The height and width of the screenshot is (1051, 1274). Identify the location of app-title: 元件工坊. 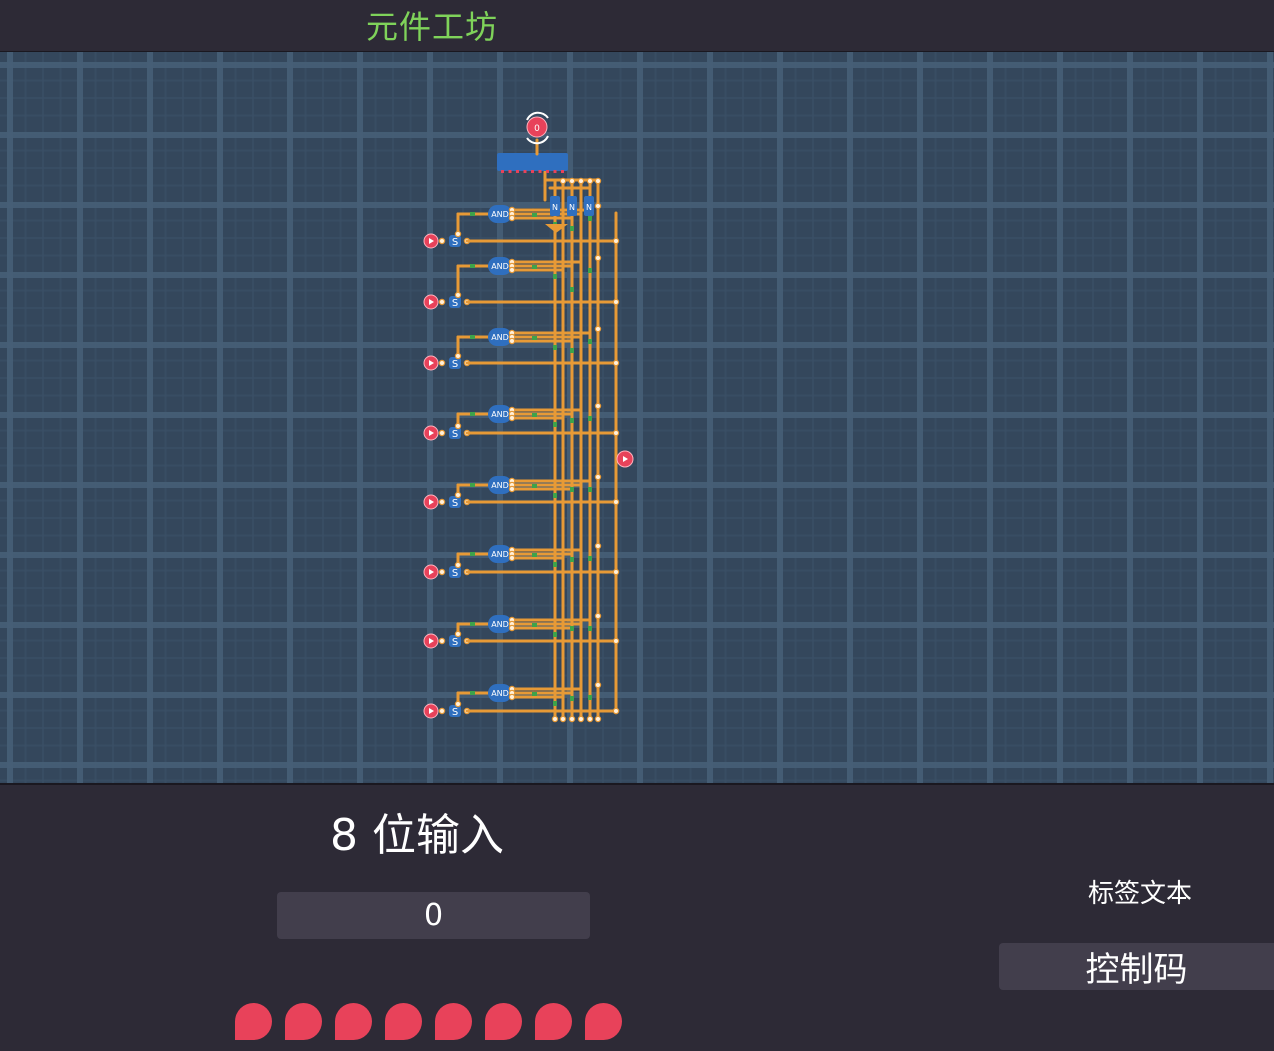
(432, 27).